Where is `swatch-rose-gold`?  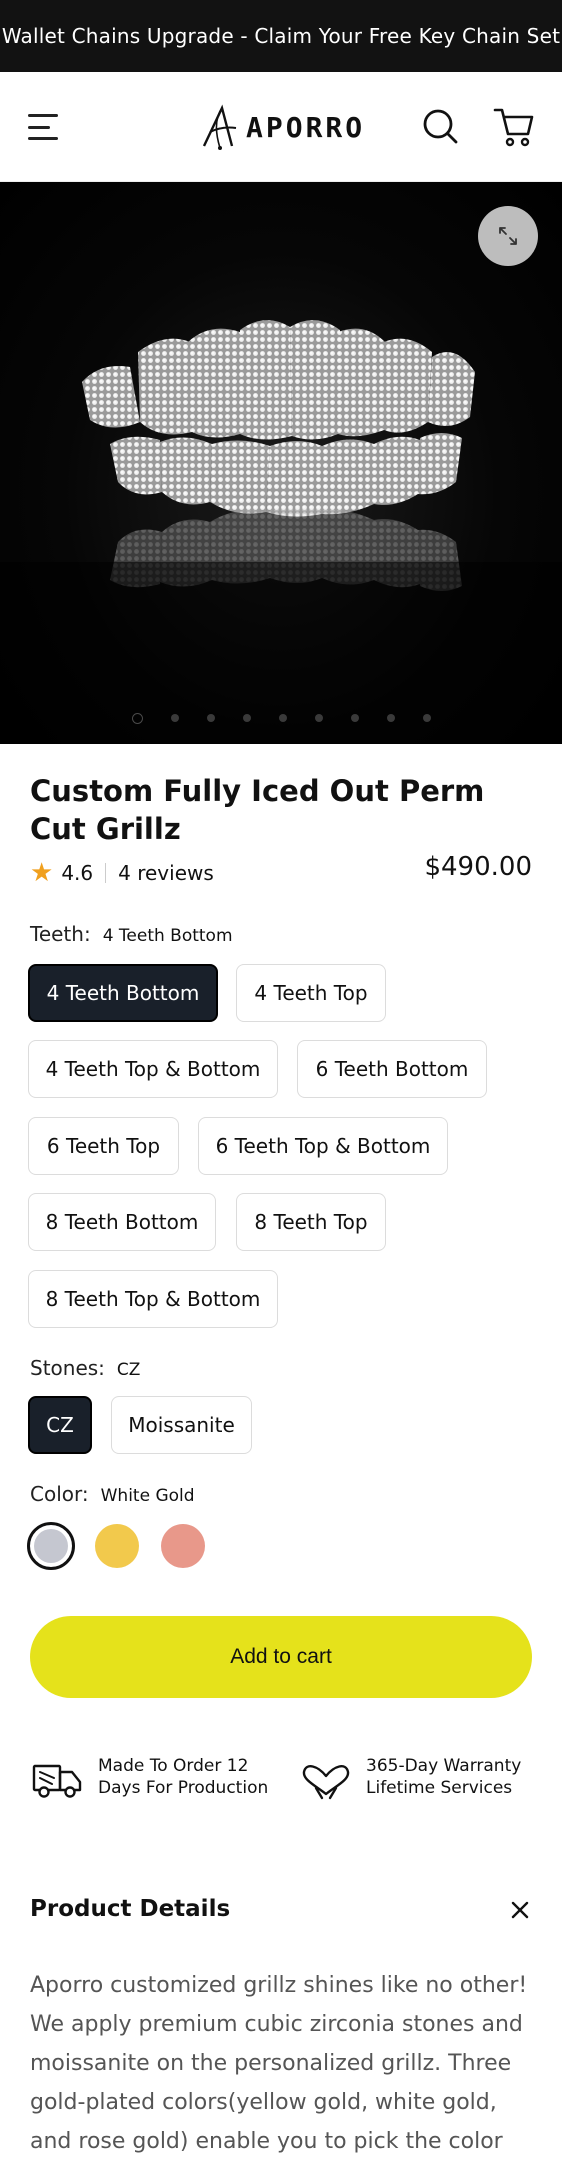 swatch-rose-gold is located at coordinates (183, 1546).